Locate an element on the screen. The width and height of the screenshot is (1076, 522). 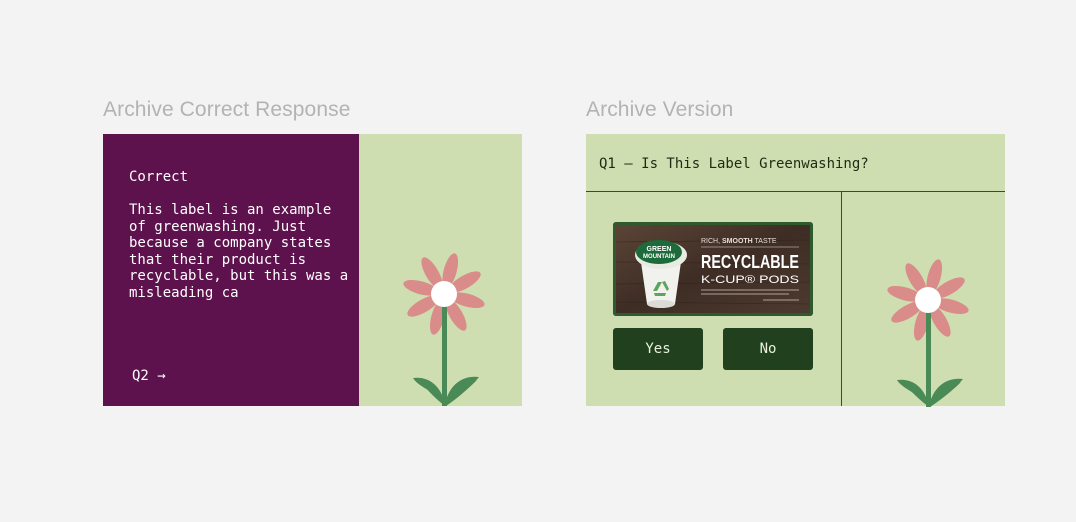
frame-title-correct-response: Archive Correct Response is located at coordinates (227, 109).